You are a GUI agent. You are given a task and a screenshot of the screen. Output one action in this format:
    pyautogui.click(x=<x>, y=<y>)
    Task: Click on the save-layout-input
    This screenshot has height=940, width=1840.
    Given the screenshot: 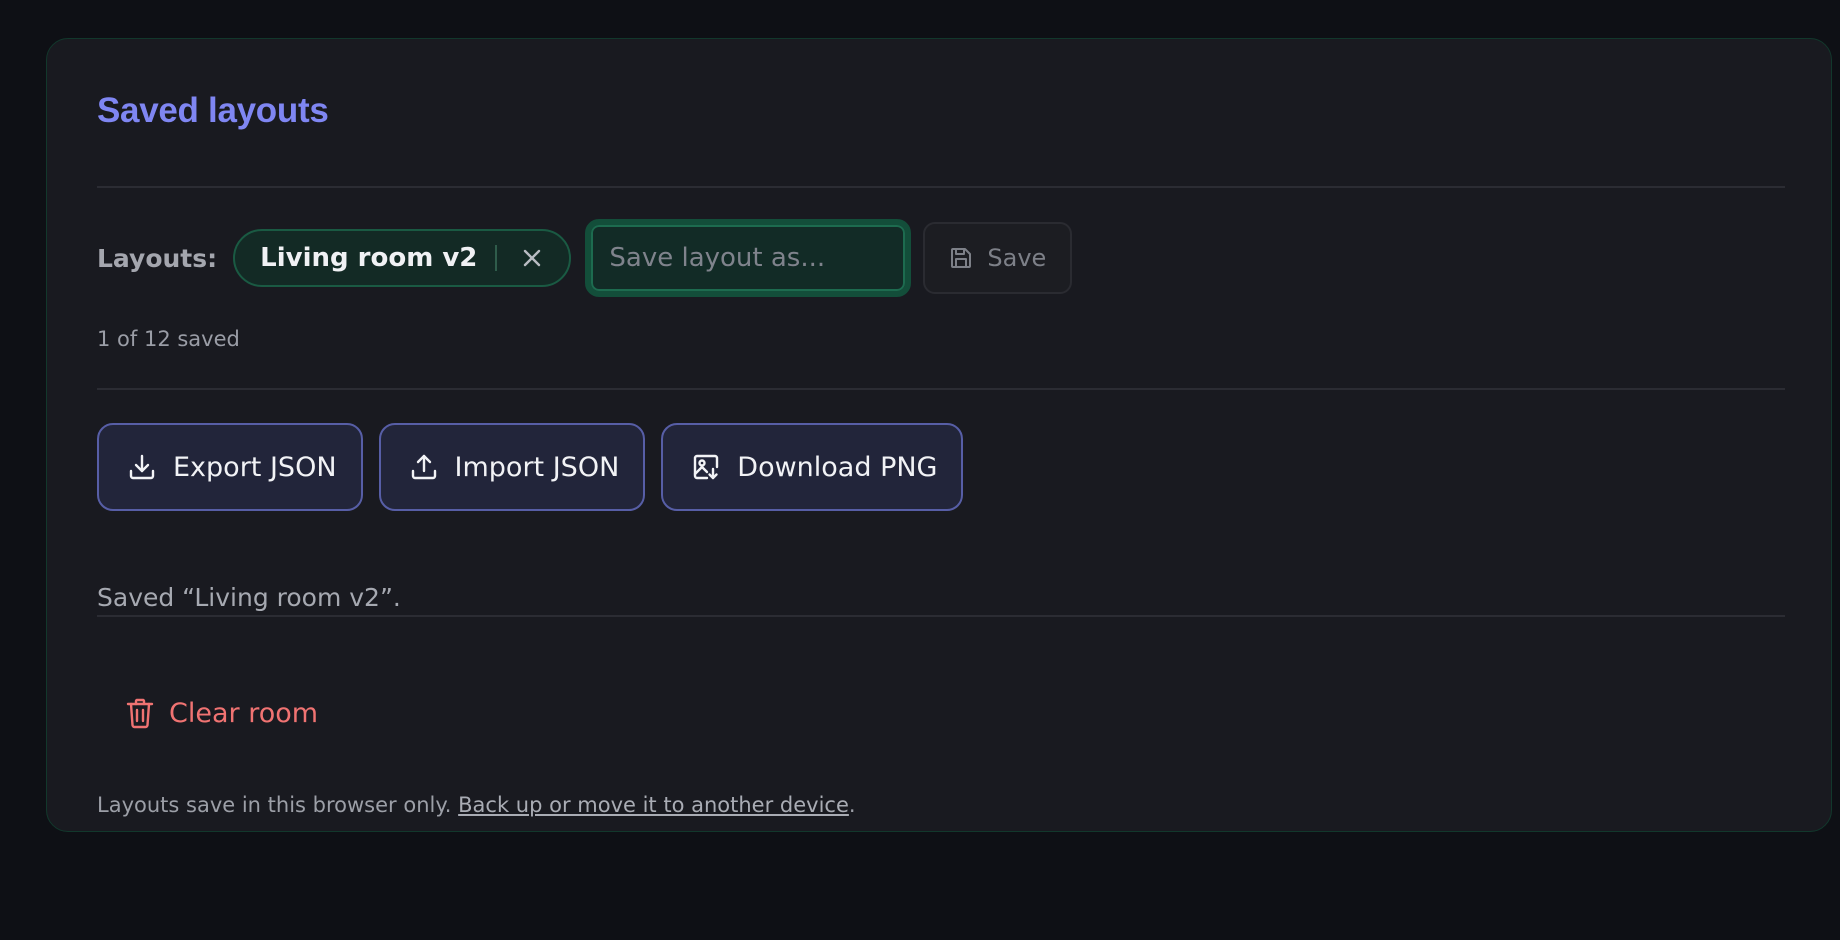 What is the action you would take?
    pyautogui.click(x=748, y=258)
    